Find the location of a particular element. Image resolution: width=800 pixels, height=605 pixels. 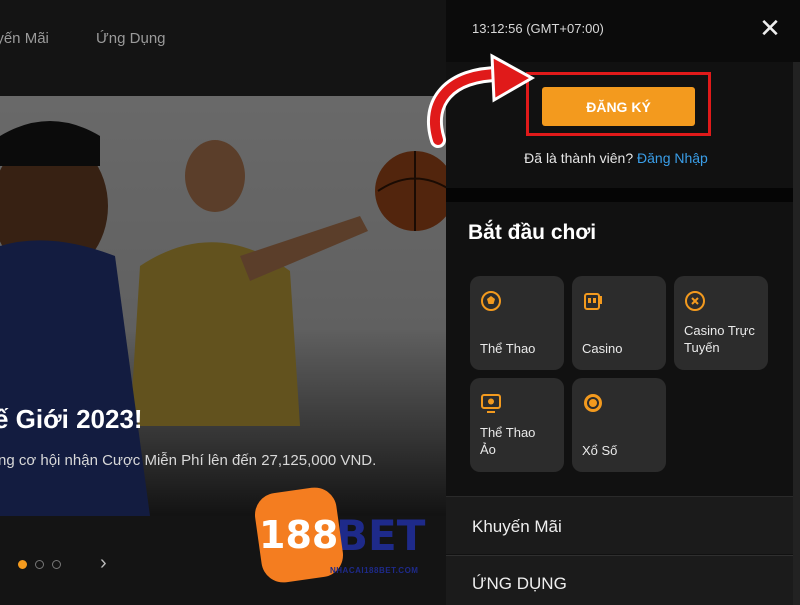

nav-link-apps: Ứng Dụng is located at coordinates (131, 38).